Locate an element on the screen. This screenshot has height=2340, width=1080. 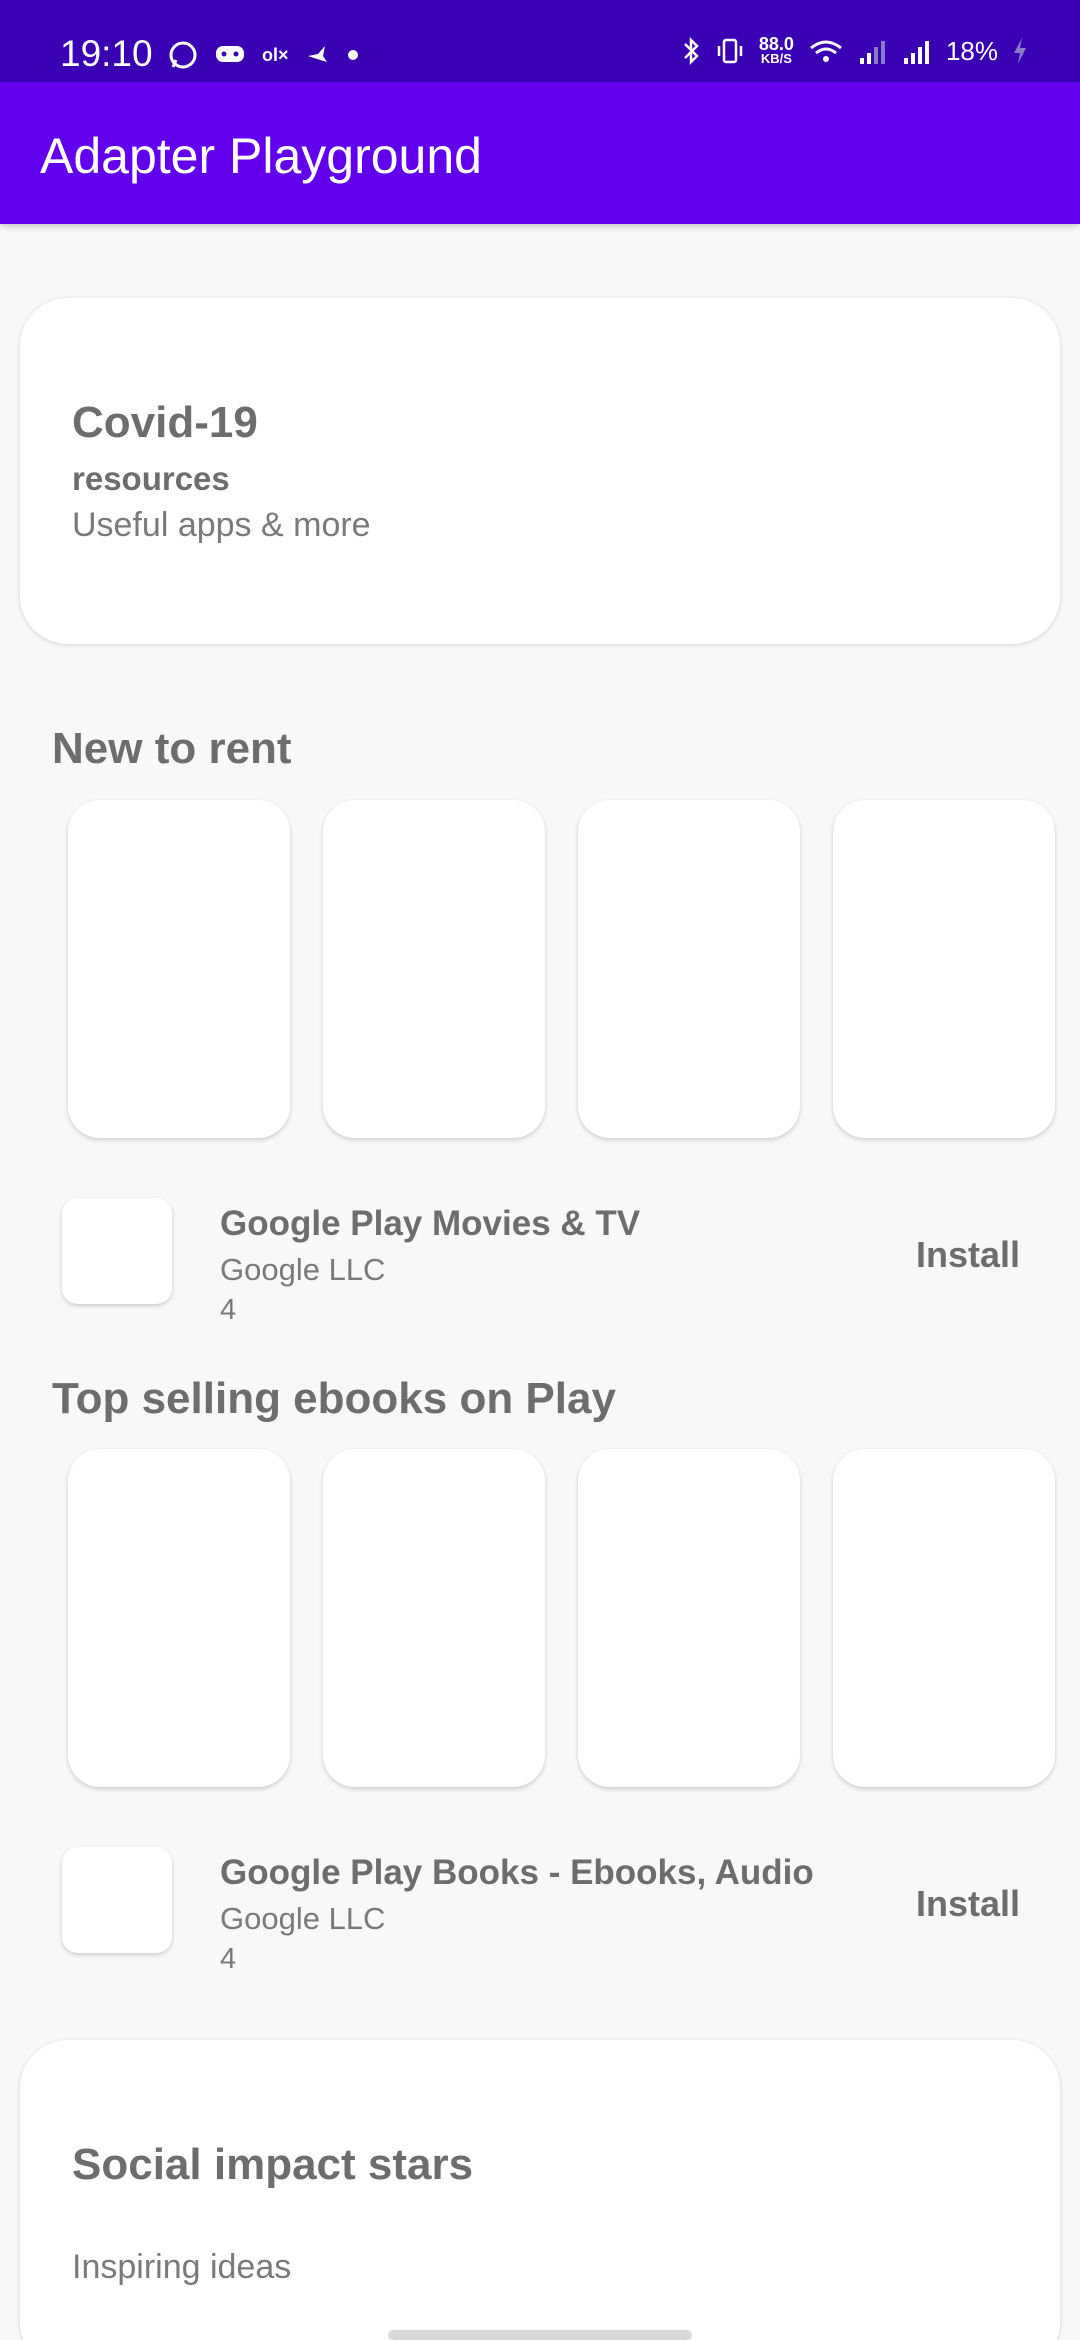
covid-card: Covid-19 resources Useful apps & more is located at coordinates (540, 471).